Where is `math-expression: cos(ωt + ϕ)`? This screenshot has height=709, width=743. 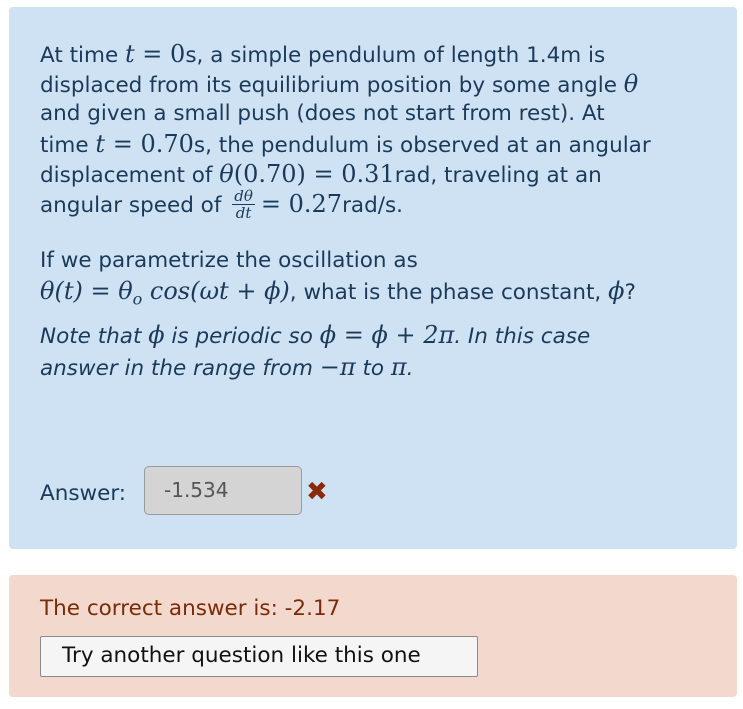
math-expression: cos(ωt + ϕ) is located at coordinates (216, 291).